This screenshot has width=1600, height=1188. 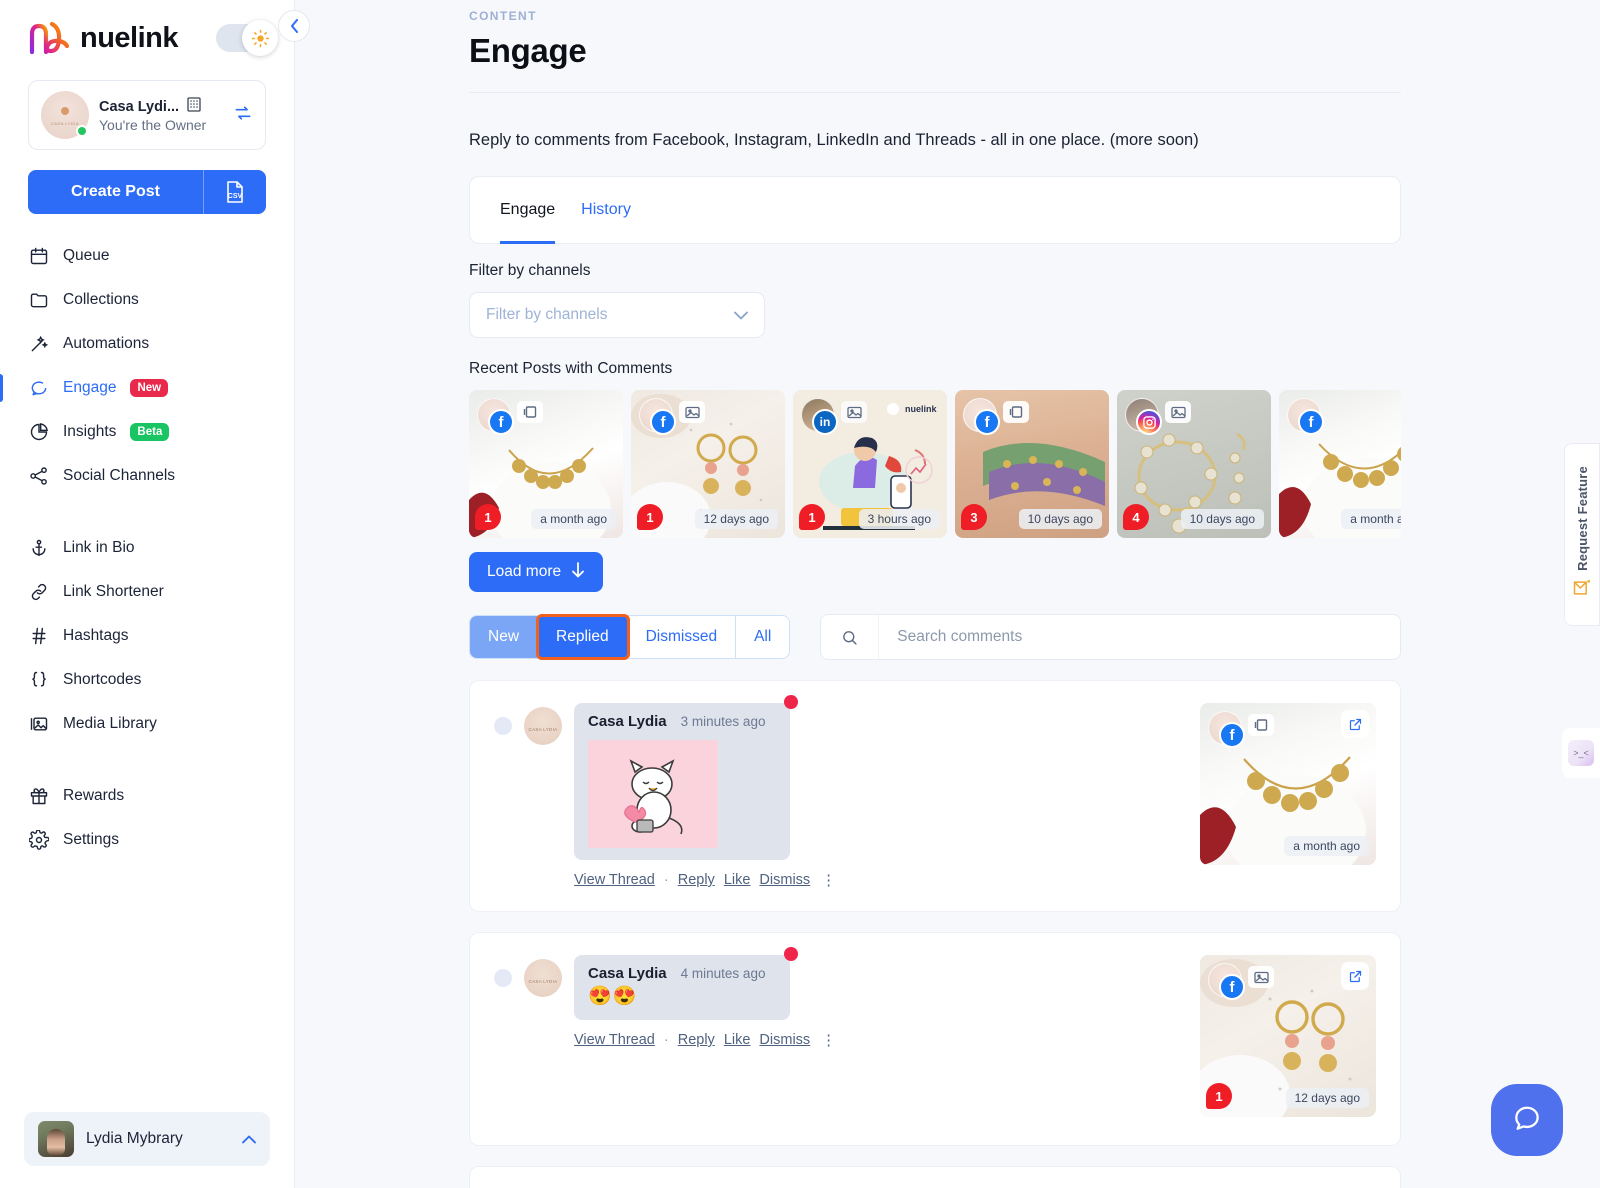 What do you see at coordinates (547, 314) in the screenshot?
I see `channel-filter-value: Filter by channels` at bounding box center [547, 314].